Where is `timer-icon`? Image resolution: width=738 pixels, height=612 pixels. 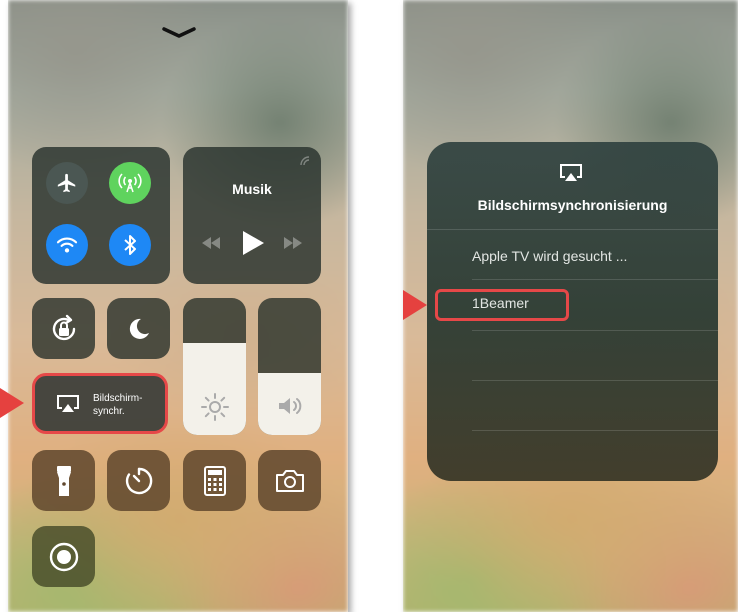 timer-icon is located at coordinates (138, 480).